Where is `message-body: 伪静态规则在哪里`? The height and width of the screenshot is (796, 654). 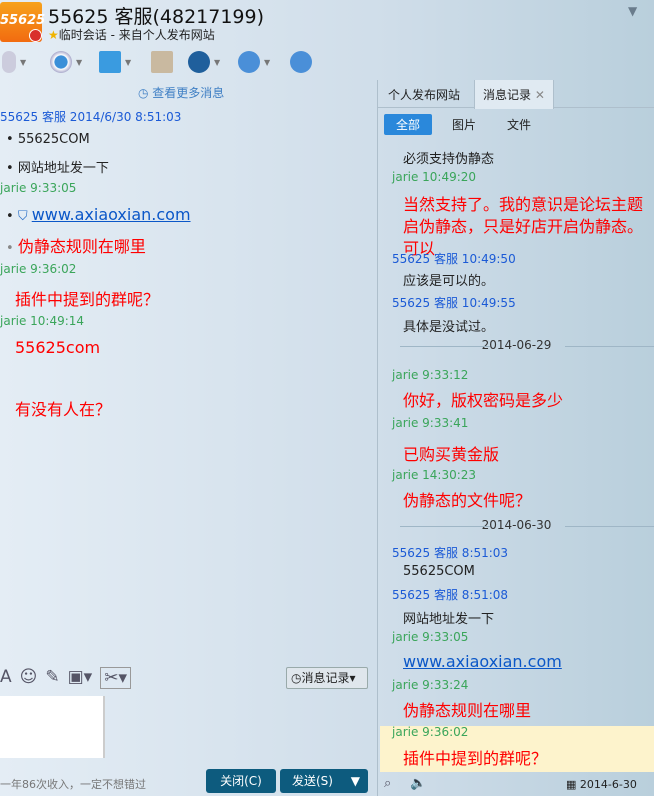
message-body: 伪静态规则在哪里 is located at coordinates (81, 246).